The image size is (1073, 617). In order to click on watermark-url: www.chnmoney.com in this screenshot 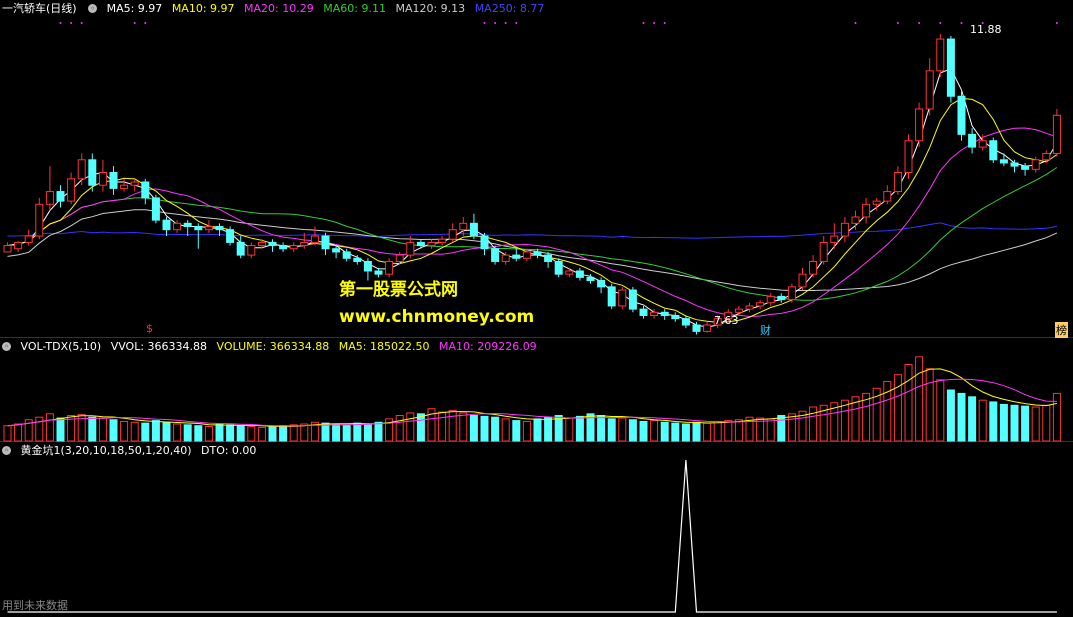, I will do `click(437, 317)`.